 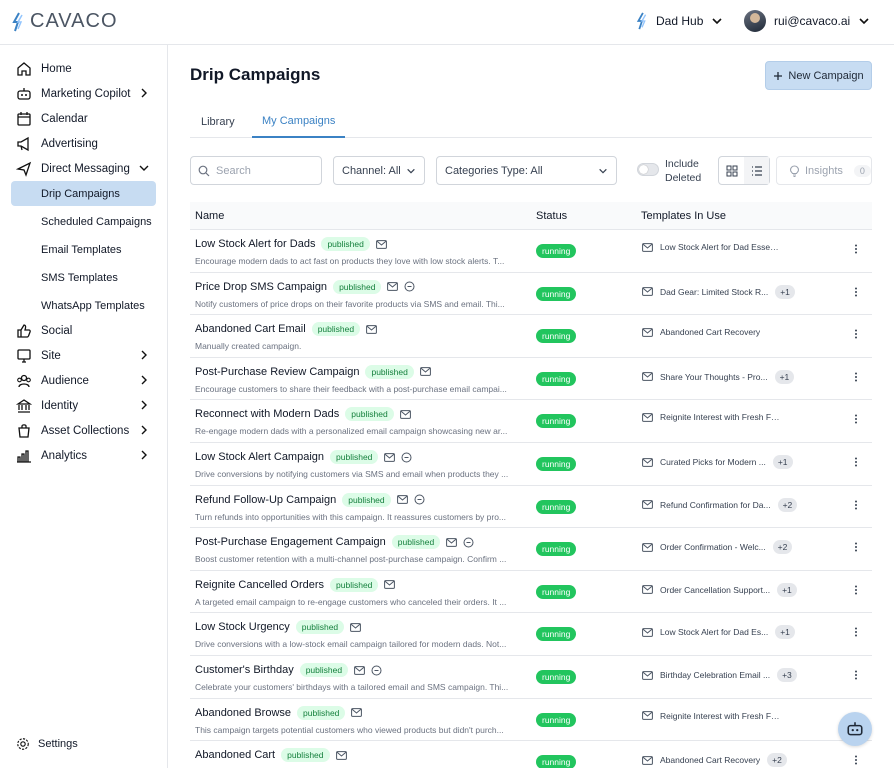 I want to click on sms-icon, so click(x=468, y=542).